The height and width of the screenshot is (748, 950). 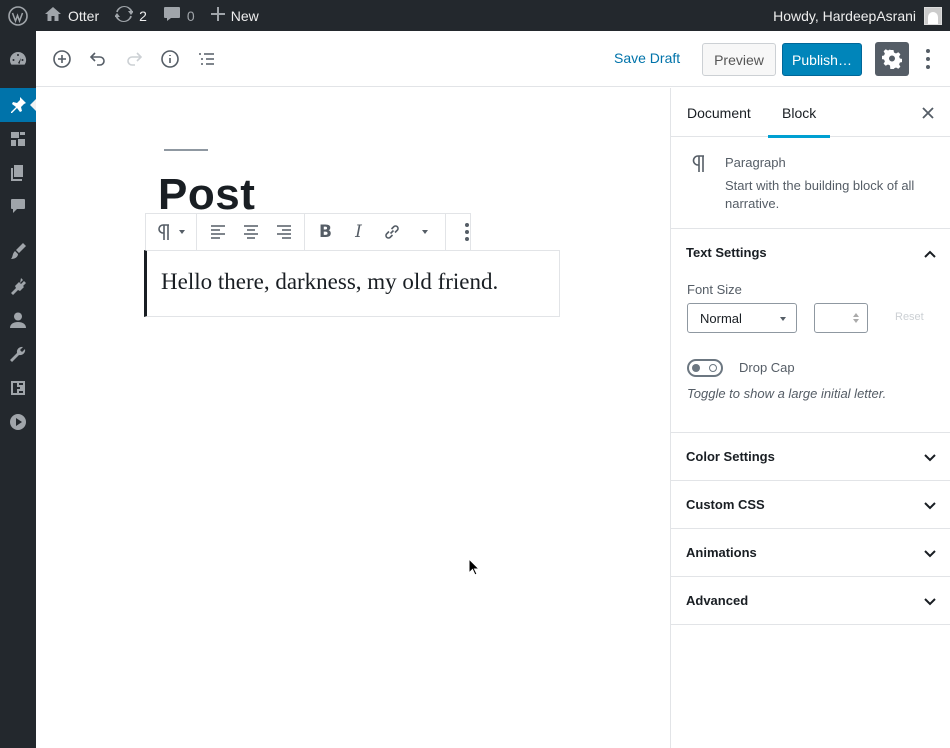 What do you see at coordinates (244, 15) in the screenshot?
I see `new-label: New` at bounding box center [244, 15].